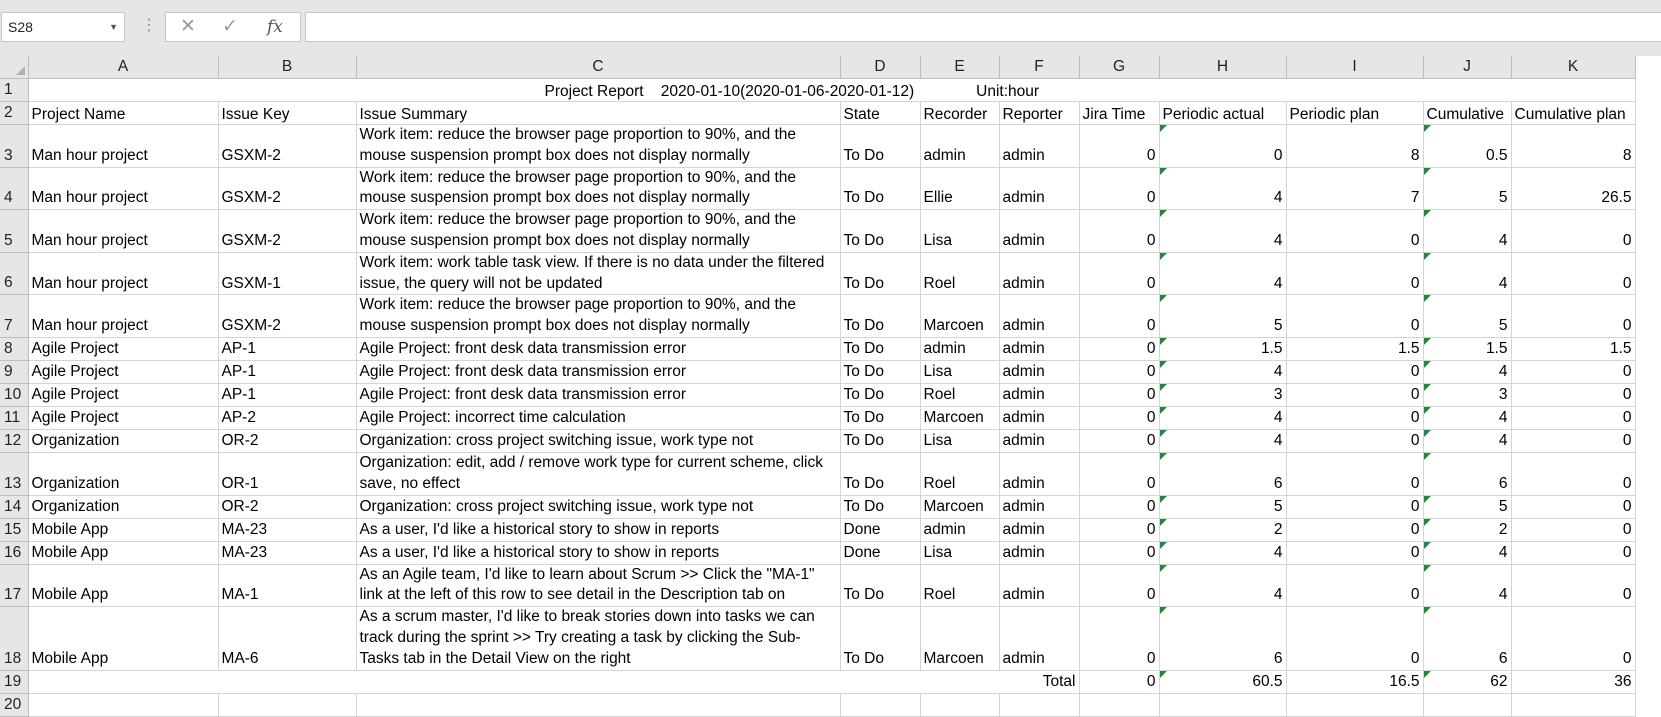  Describe the element at coordinates (287, 418) in the screenshot. I see `issue-key-cell: AP-2` at that location.